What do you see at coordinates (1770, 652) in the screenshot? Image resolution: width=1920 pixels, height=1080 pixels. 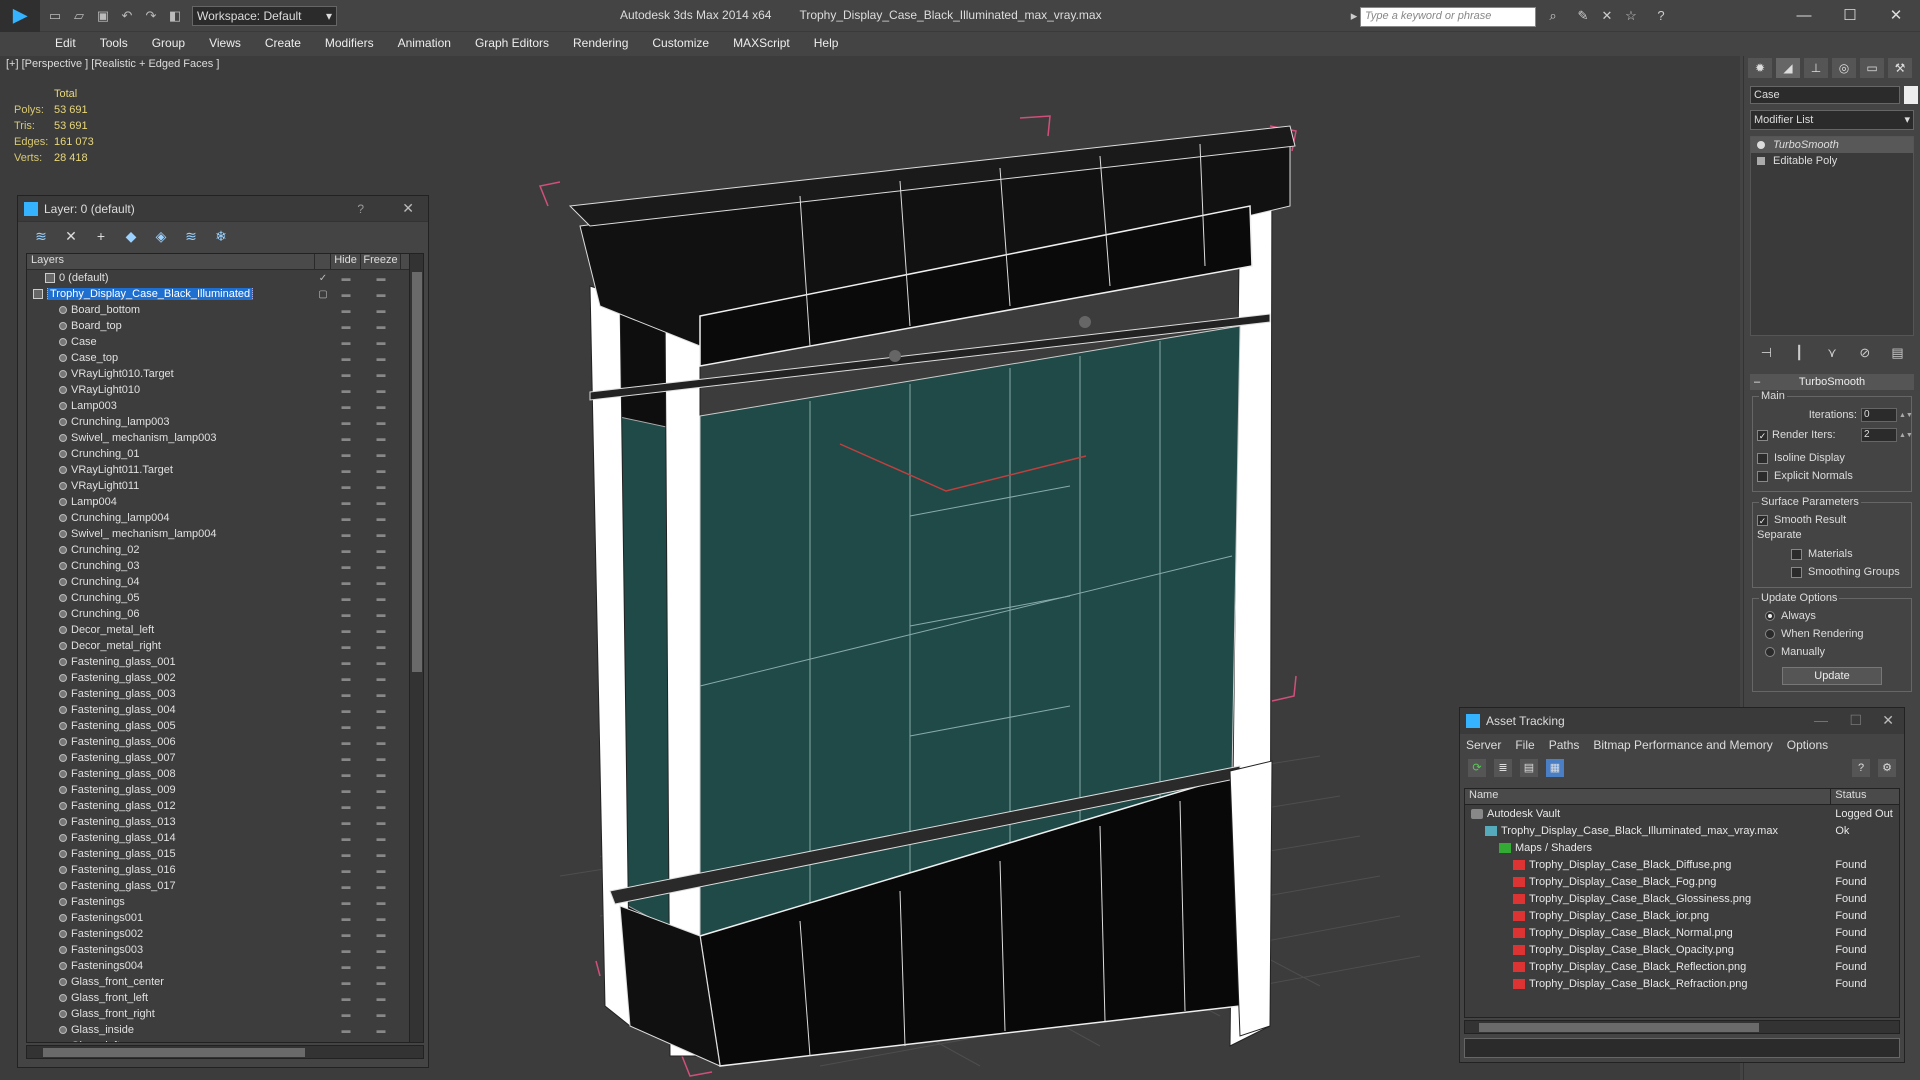 I see `manually-radio` at bounding box center [1770, 652].